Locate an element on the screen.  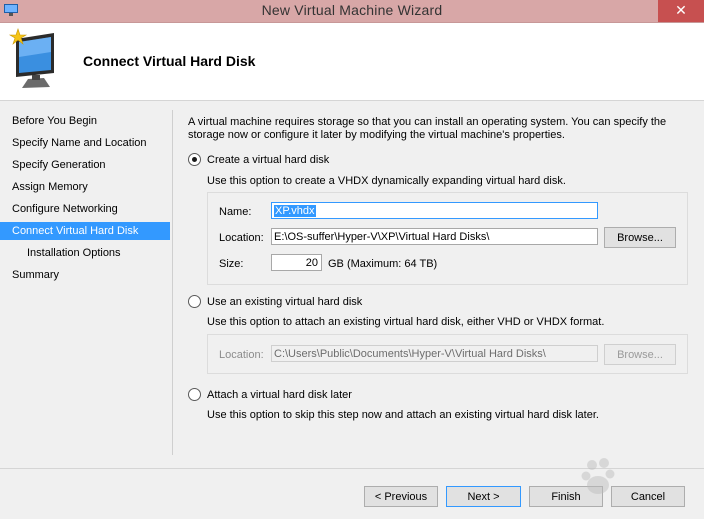
window-title: New Virtual Machine Wizard is located at coordinates (352, 10).